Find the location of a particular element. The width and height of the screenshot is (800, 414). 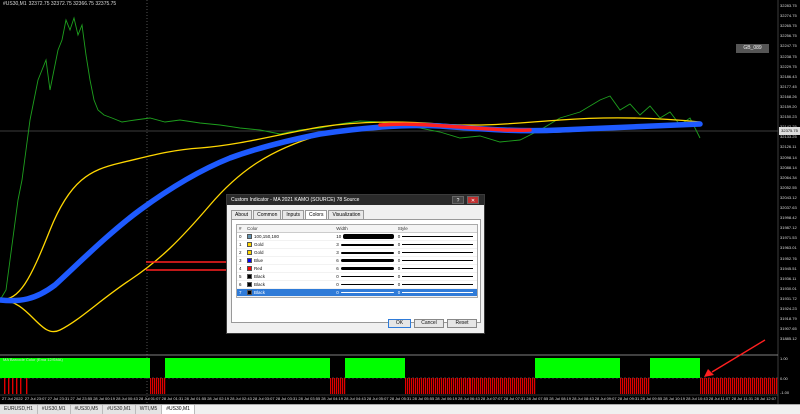

color-name: Blue is located at coordinates (258, 260).